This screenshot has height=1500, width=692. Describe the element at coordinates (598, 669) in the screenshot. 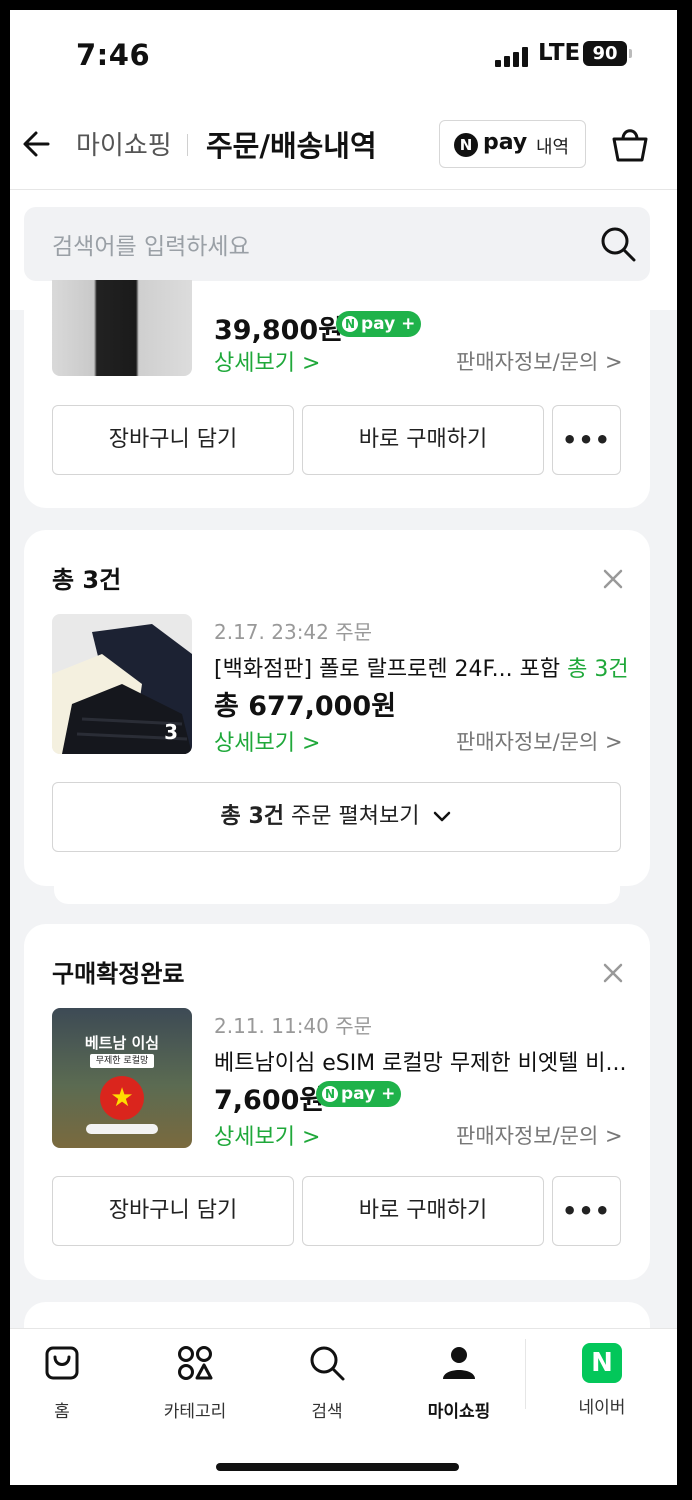

I see `product-count: 총 3건` at that location.